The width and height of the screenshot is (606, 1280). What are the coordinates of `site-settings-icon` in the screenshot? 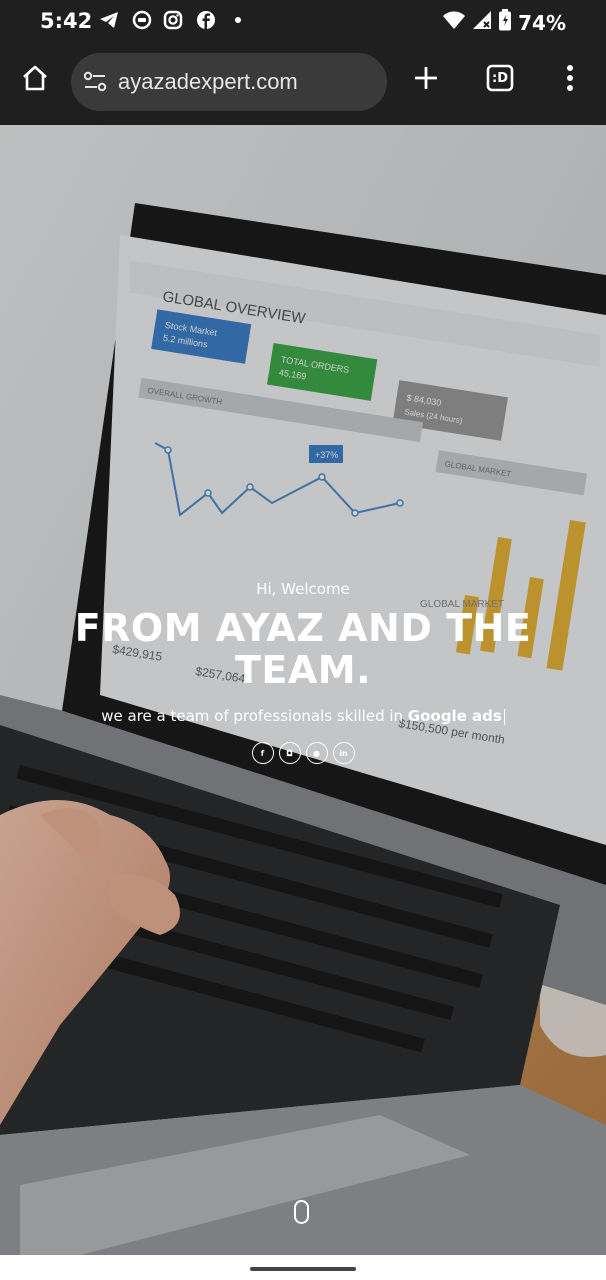 It's located at (95, 82).